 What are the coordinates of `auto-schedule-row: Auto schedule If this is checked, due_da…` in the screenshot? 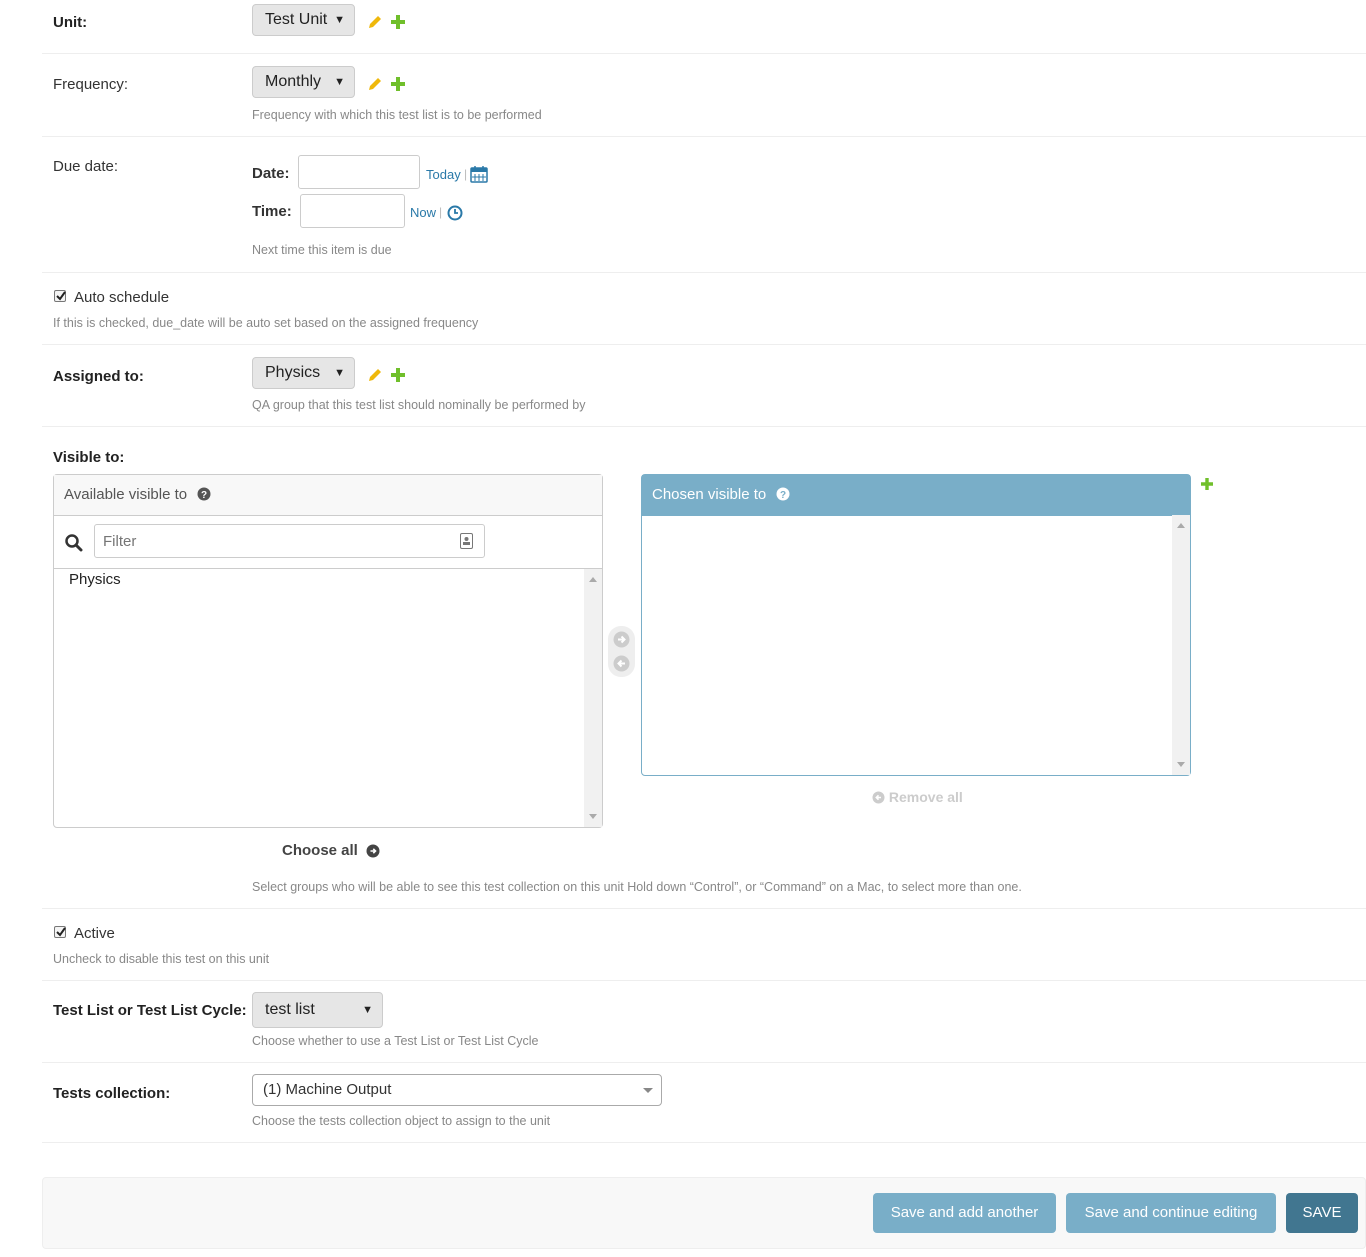 It's located at (704, 309).